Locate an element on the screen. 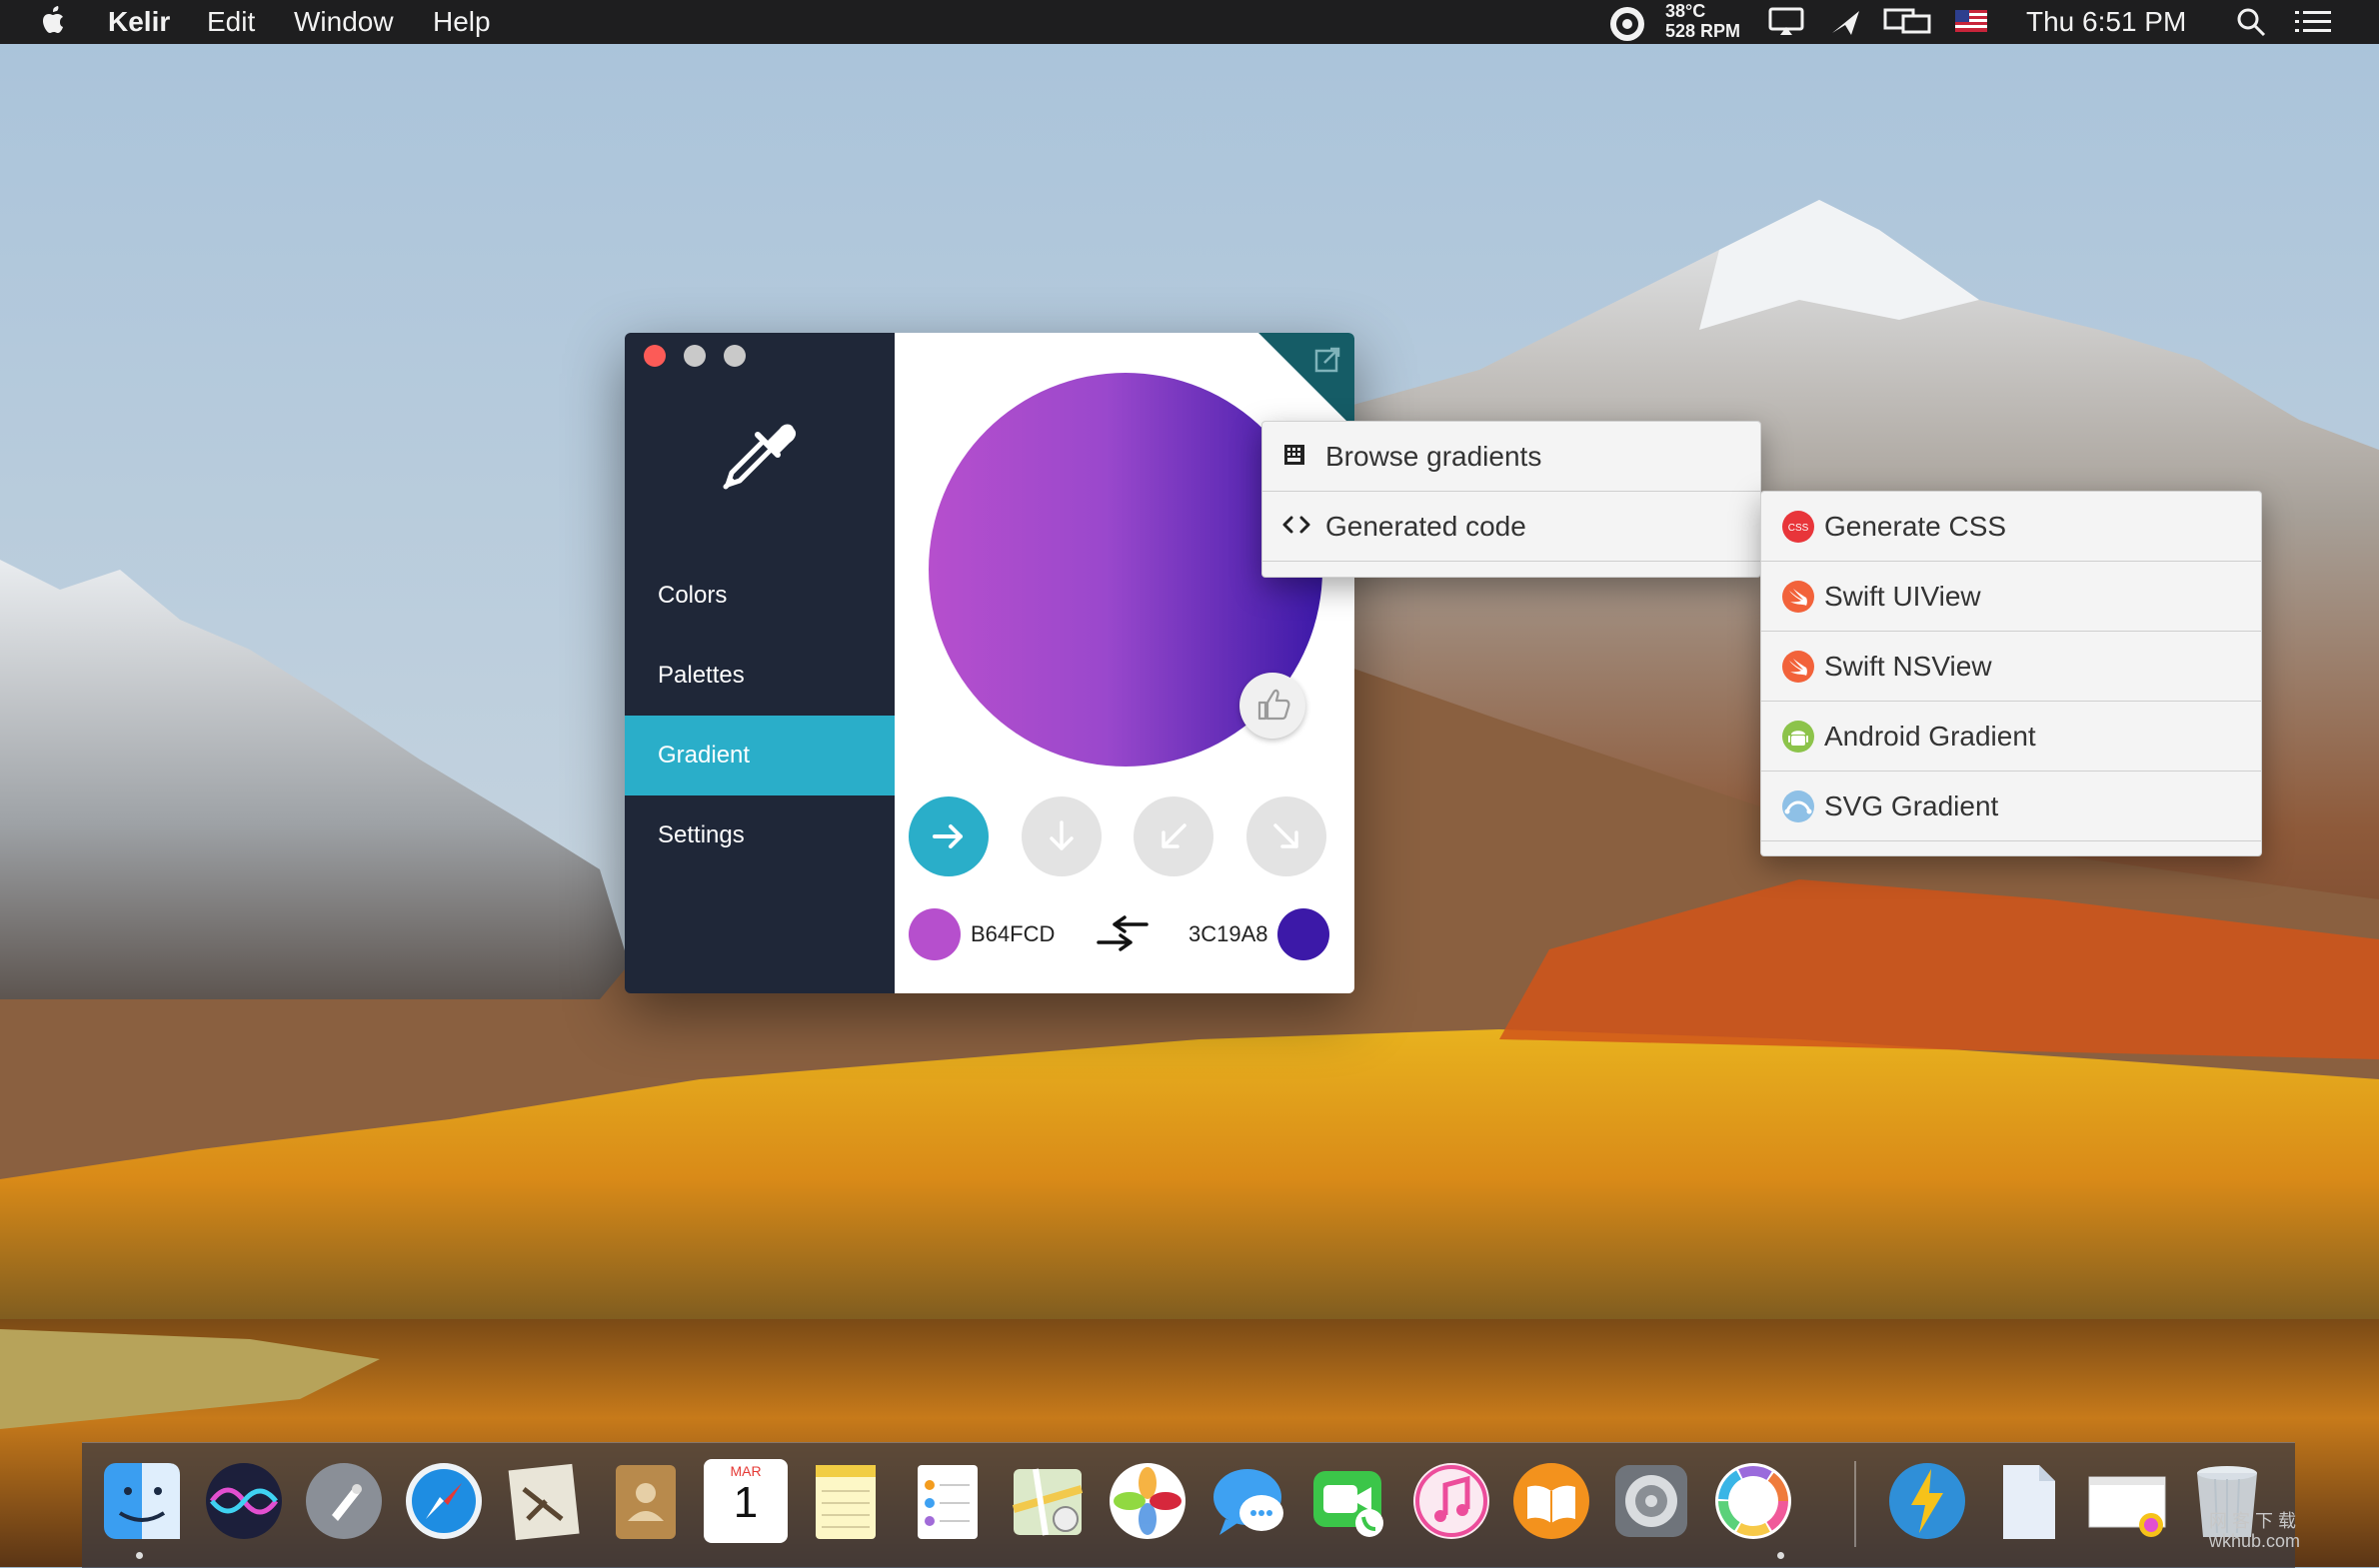 The image size is (2379, 1568). end-color-swatch is located at coordinates (1303, 934).